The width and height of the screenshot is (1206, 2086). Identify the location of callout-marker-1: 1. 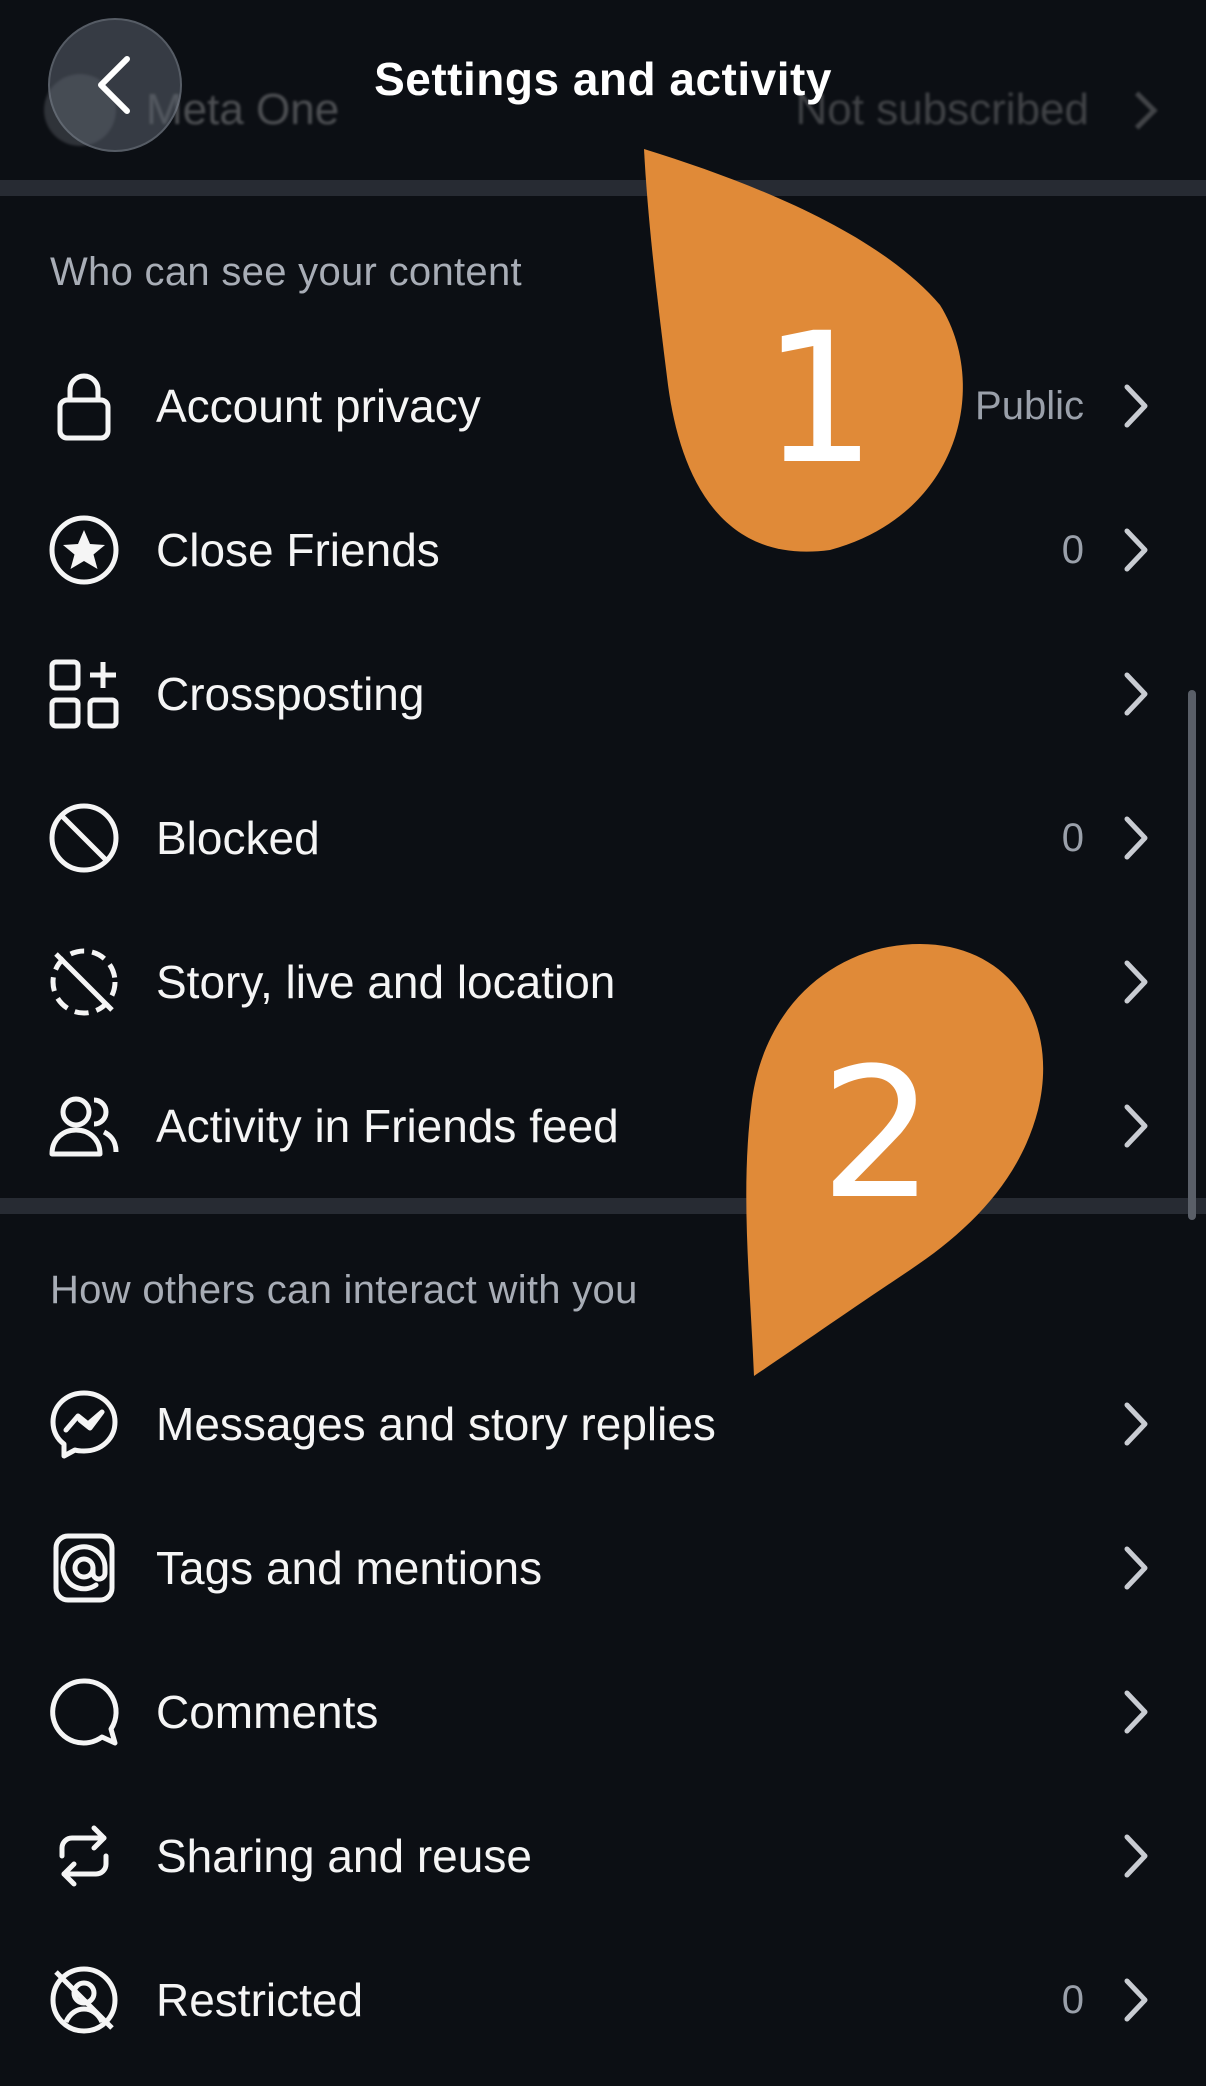
(810, 350).